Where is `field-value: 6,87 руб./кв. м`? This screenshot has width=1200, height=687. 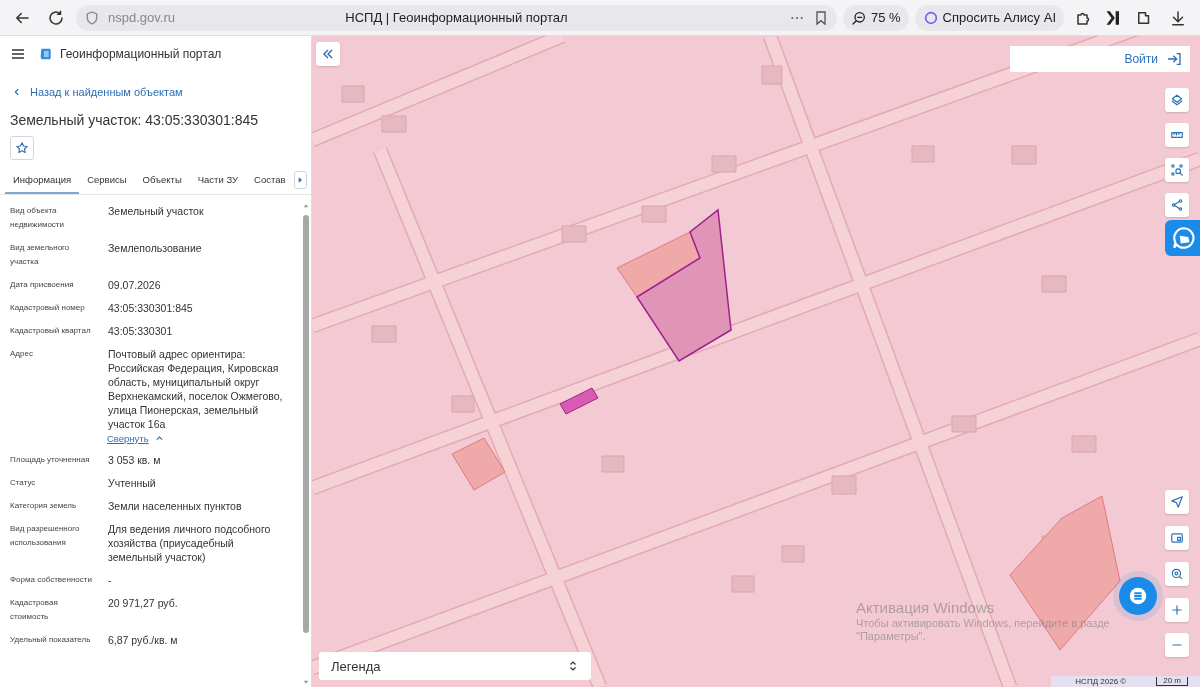 field-value: 6,87 руб./кв. м is located at coordinates (143, 640).